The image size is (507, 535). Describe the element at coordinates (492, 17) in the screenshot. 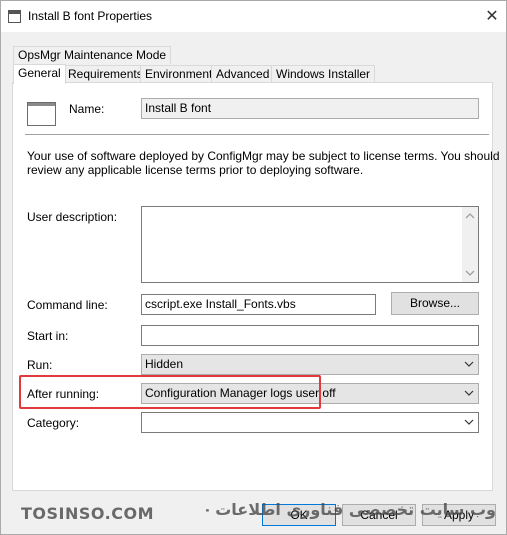

I see `close-icon: ✕` at that location.